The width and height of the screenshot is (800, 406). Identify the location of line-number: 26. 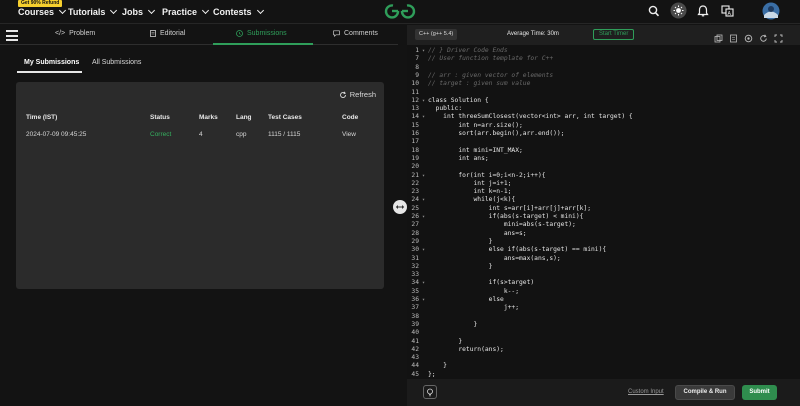
(415, 216).